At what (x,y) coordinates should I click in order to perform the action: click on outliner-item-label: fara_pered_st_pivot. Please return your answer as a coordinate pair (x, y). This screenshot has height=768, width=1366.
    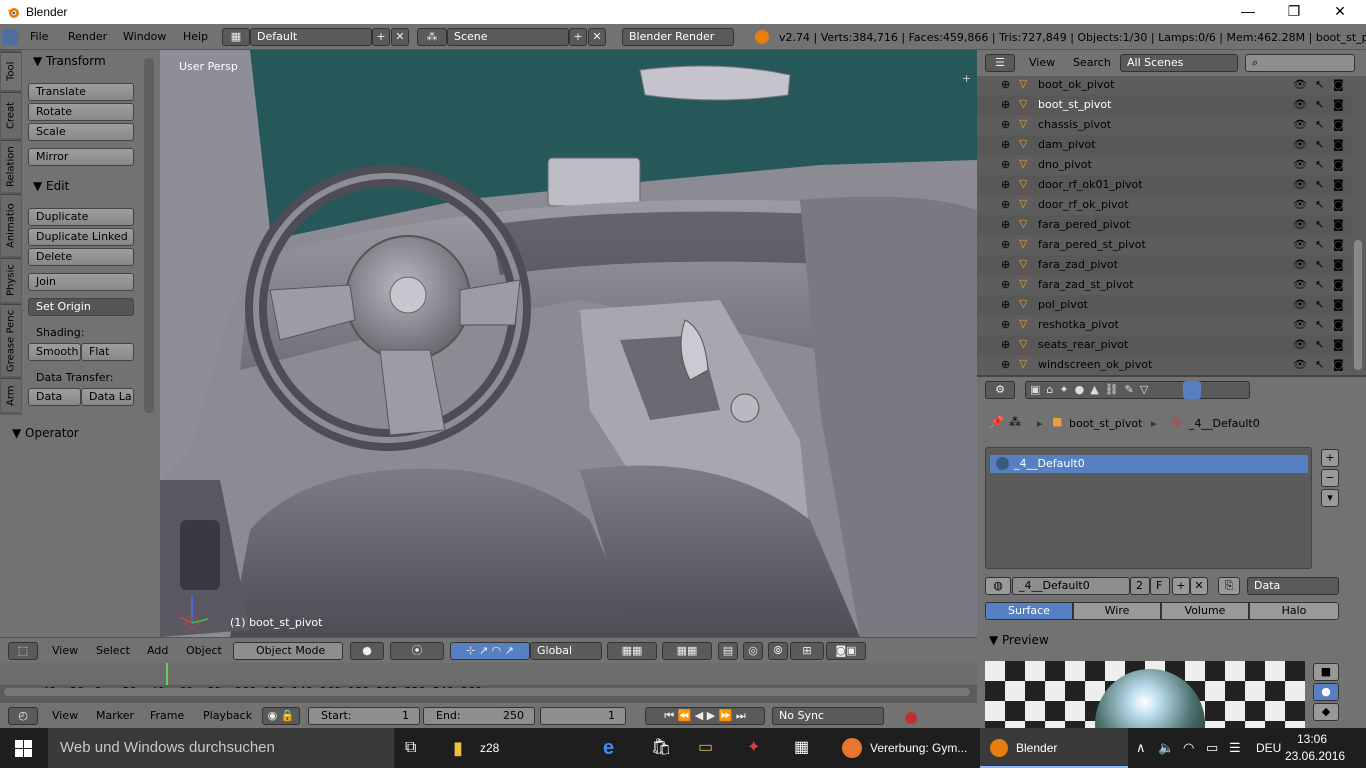
    Looking at the image, I should click on (1092, 244).